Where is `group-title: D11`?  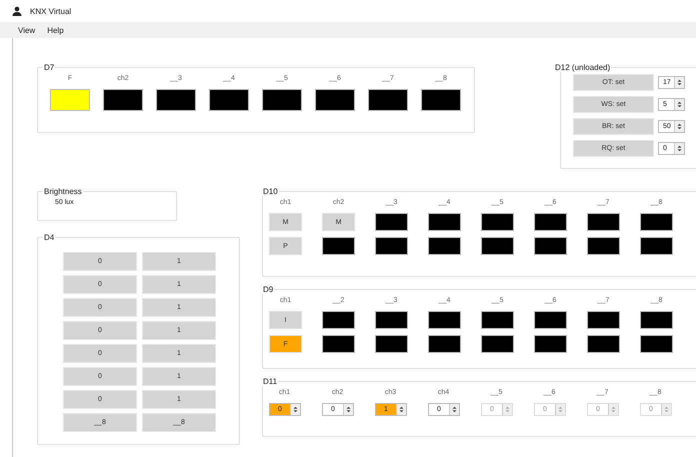 group-title: D11 is located at coordinates (270, 381).